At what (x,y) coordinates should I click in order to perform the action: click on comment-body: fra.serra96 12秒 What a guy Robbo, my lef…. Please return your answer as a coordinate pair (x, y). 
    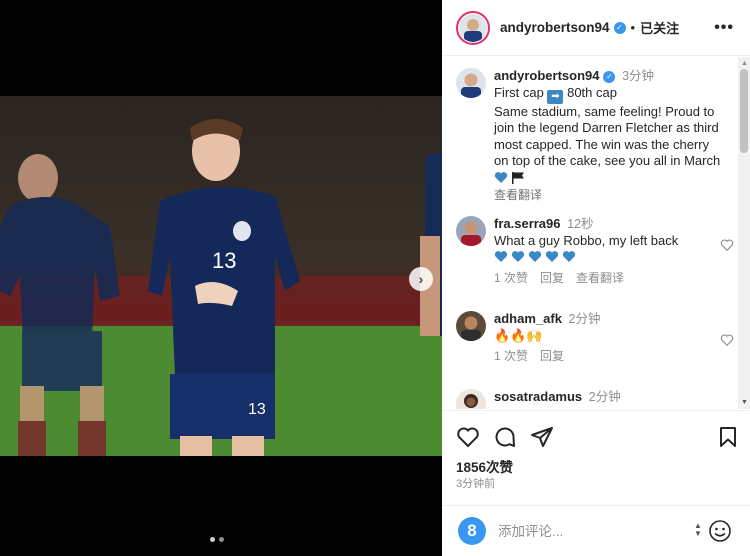
    Looking at the image, I should click on (608, 251).